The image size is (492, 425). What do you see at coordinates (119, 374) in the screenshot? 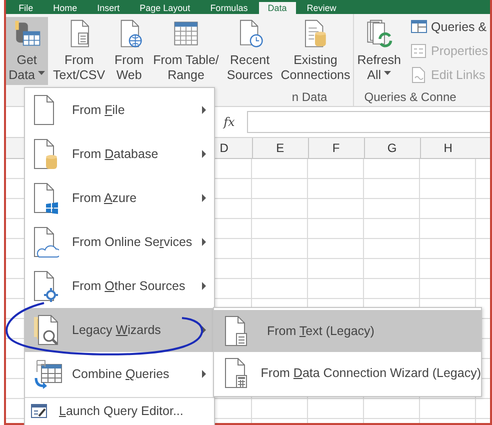
I see `menu-item: Combine Queries` at bounding box center [119, 374].